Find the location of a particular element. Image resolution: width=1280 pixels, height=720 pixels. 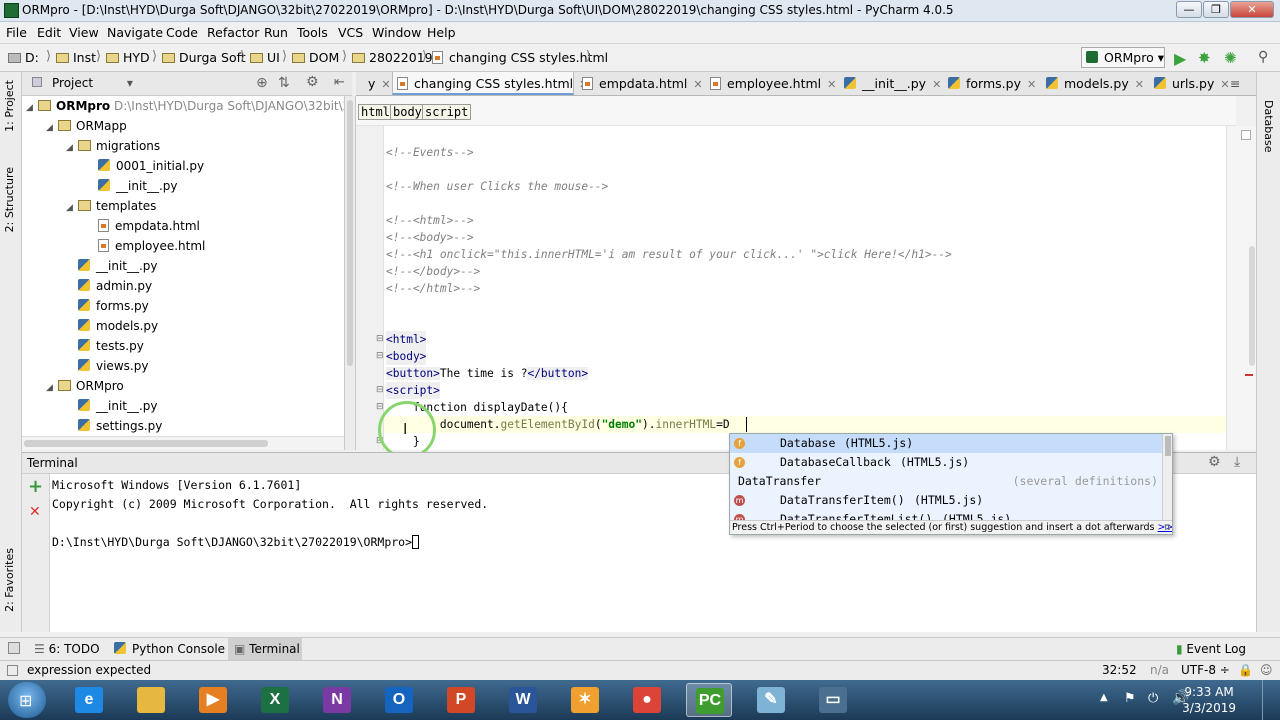

maximize-button: ❐ is located at coordinates (1216, 9).